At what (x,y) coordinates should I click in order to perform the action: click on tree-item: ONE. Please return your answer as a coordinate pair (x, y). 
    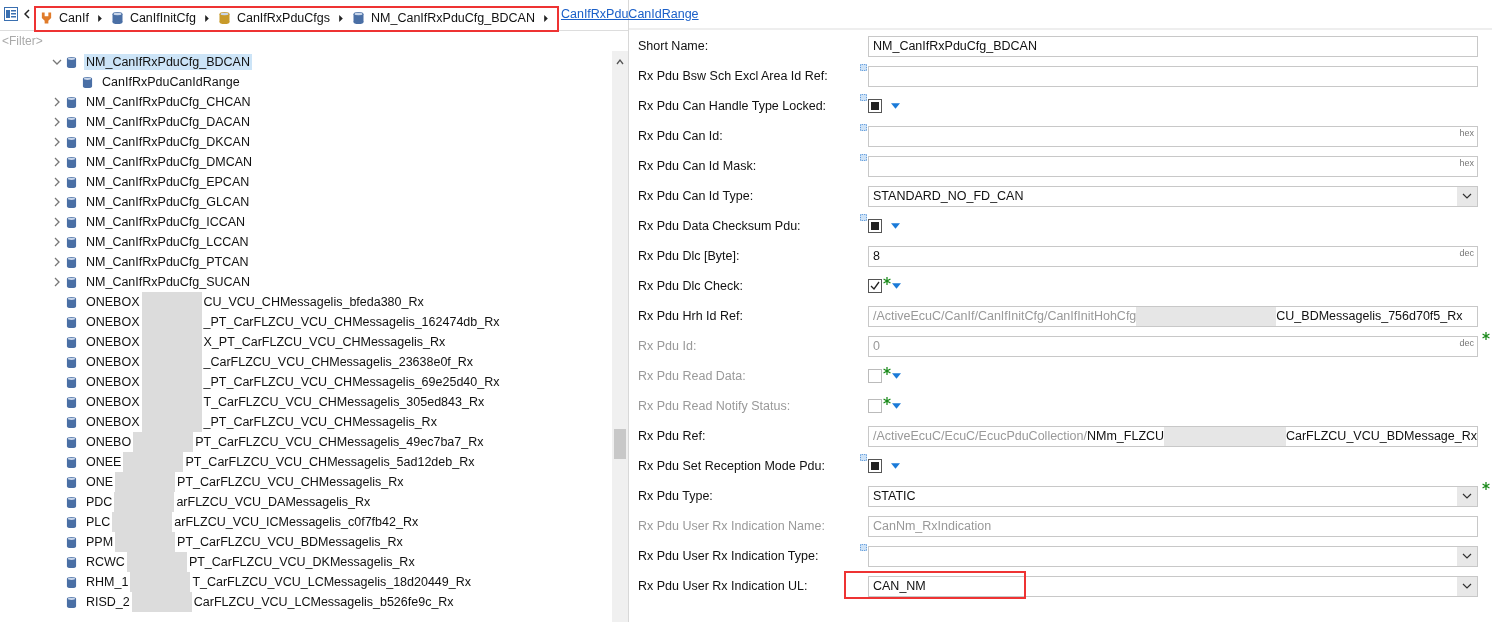
    Looking at the image, I should click on (100, 482).